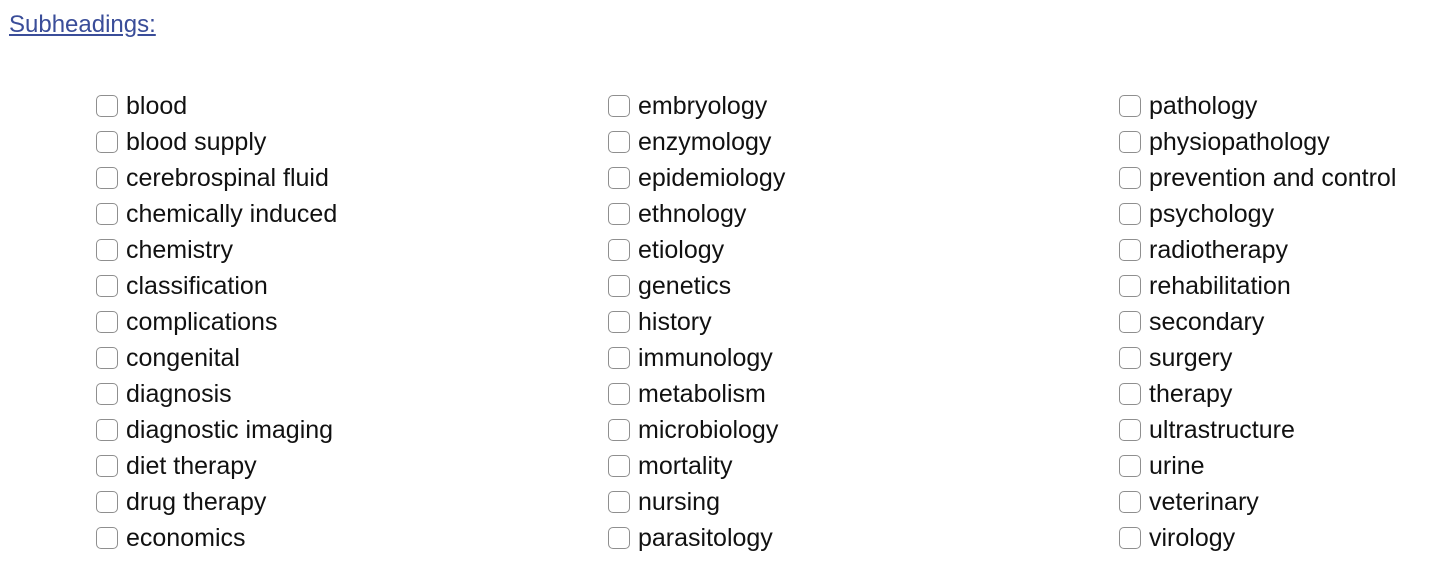  What do you see at coordinates (191, 466) in the screenshot?
I see `subheading-label: diet therapy` at bounding box center [191, 466].